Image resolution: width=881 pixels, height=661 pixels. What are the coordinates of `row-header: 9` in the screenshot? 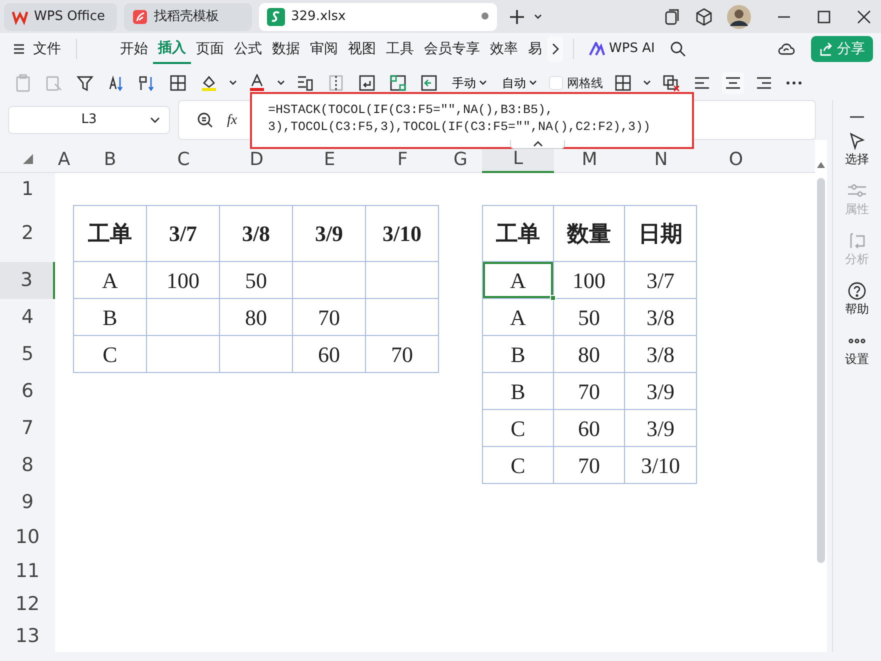 It's located at (27, 502).